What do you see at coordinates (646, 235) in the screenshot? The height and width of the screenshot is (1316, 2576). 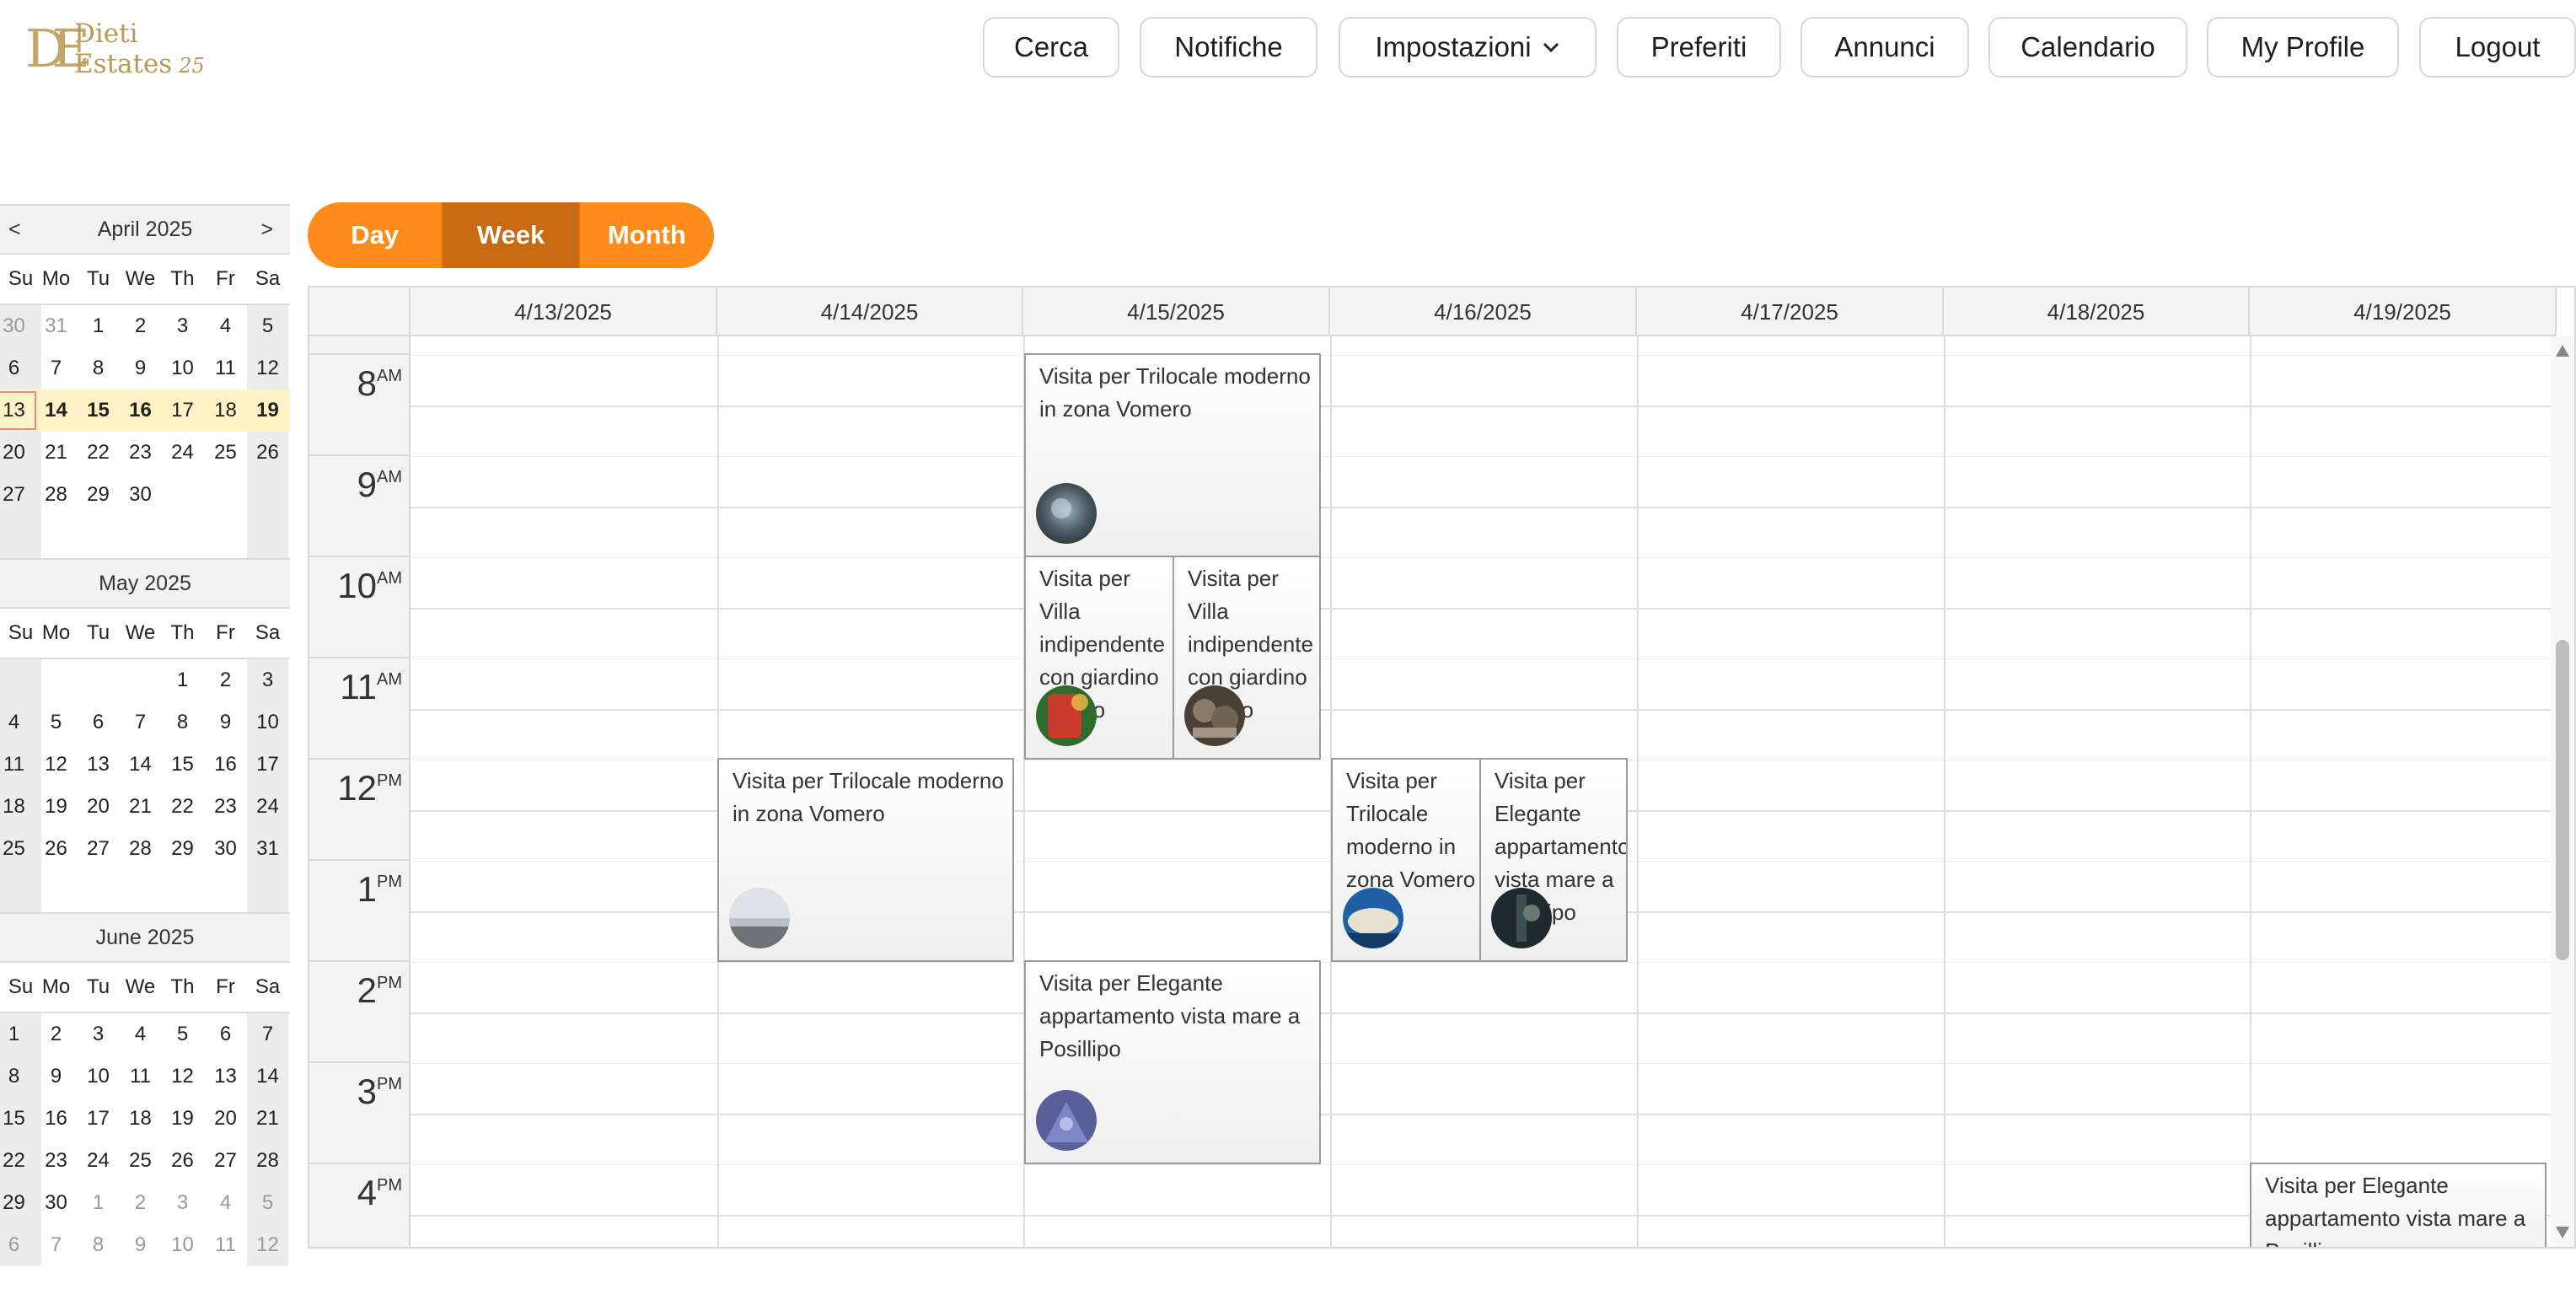 I see `month-view-button: Month` at bounding box center [646, 235].